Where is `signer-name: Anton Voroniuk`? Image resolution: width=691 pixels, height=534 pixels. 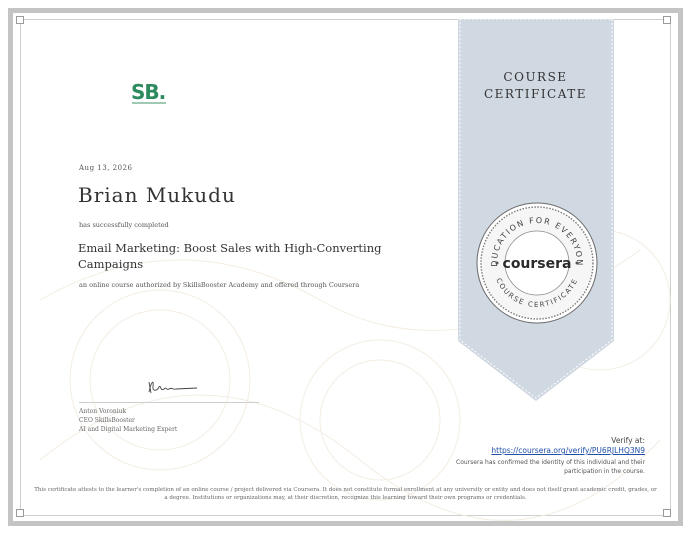 signer-name: Anton Voroniuk is located at coordinates (103, 411).